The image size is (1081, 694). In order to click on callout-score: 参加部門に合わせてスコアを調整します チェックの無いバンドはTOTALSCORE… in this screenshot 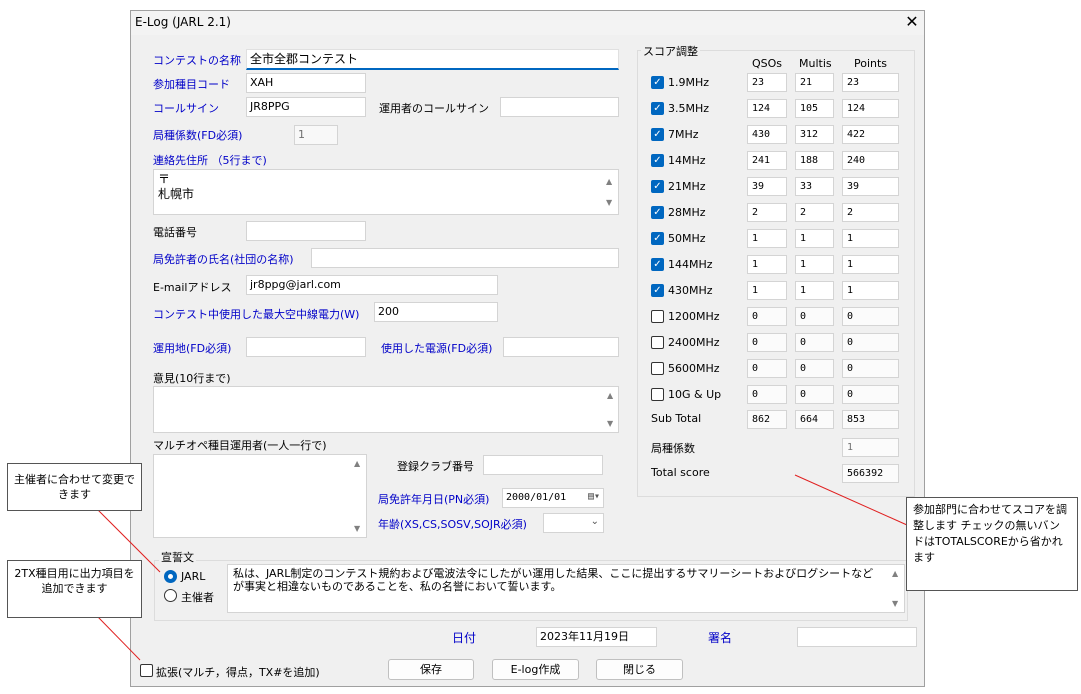, I will do `click(992, 544)`.